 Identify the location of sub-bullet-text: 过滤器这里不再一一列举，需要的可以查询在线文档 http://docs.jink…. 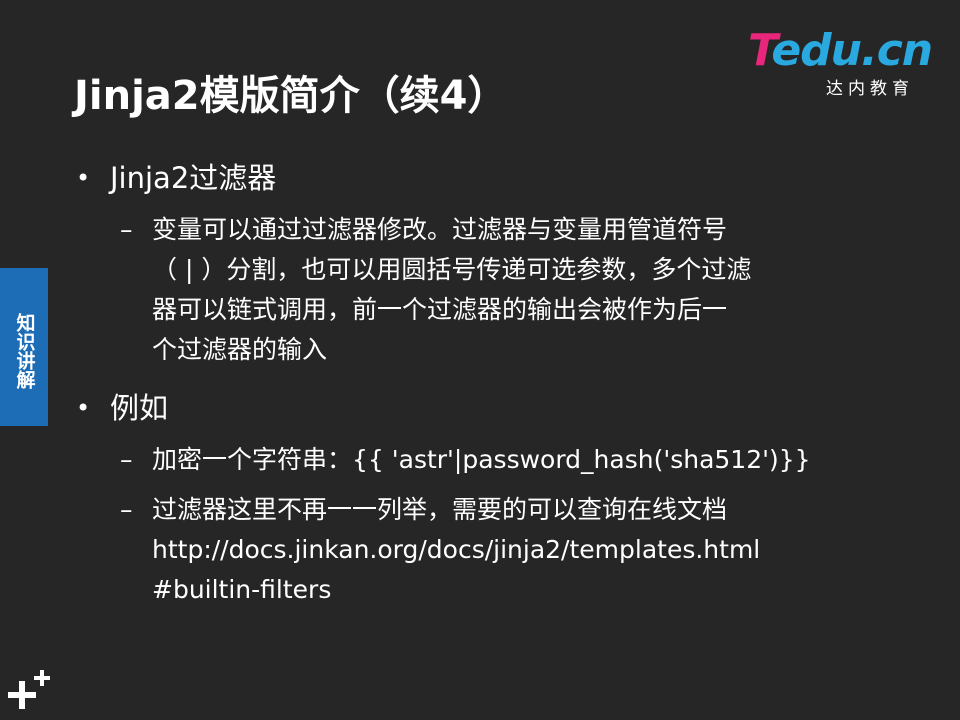
(512, 550).